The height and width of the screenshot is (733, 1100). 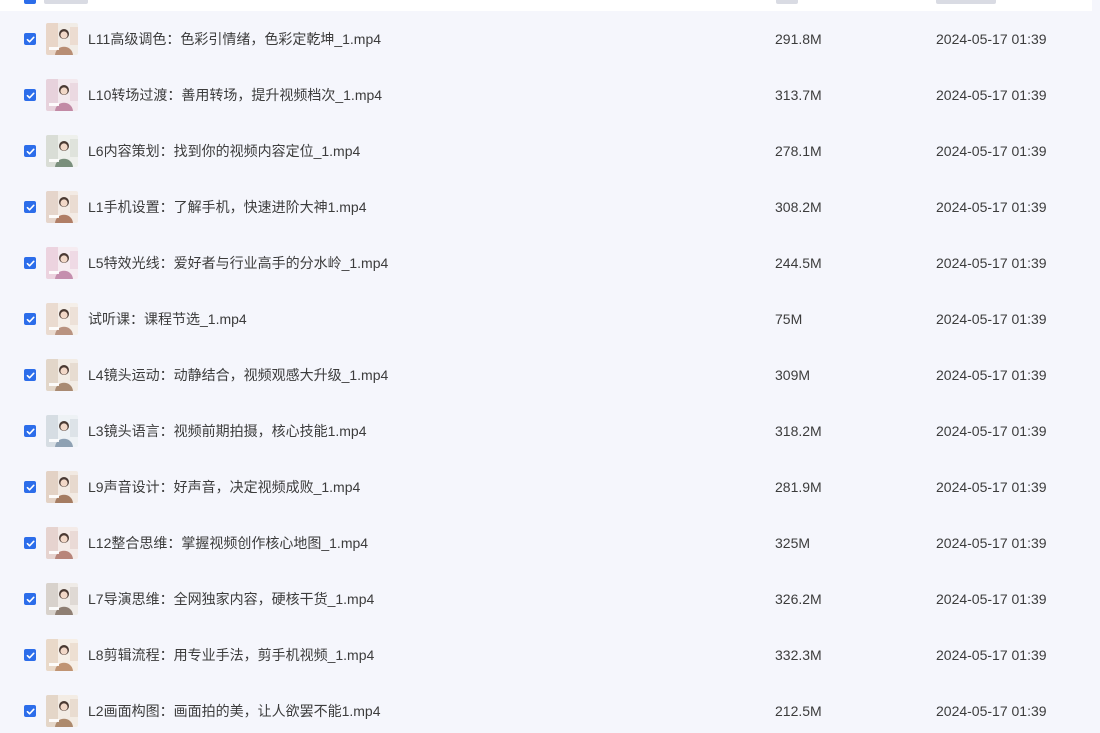 What do you see at coordinates (798, 655) in the screenshot?
I see `file-size: 332.3M` at bounding box center [798, 655].